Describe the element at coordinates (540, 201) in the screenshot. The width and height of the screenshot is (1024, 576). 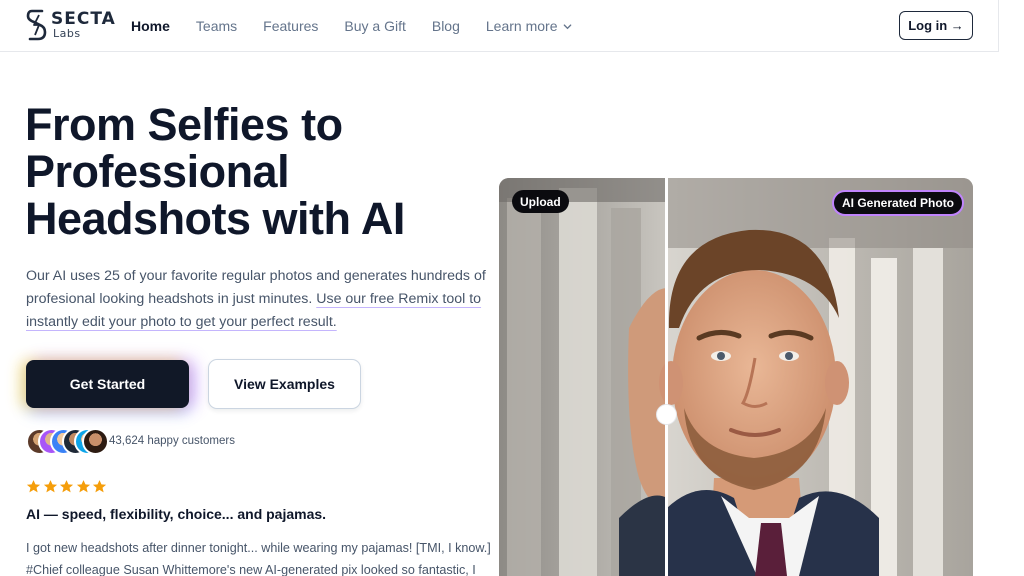
I see `upload-label: Upload` at that location.